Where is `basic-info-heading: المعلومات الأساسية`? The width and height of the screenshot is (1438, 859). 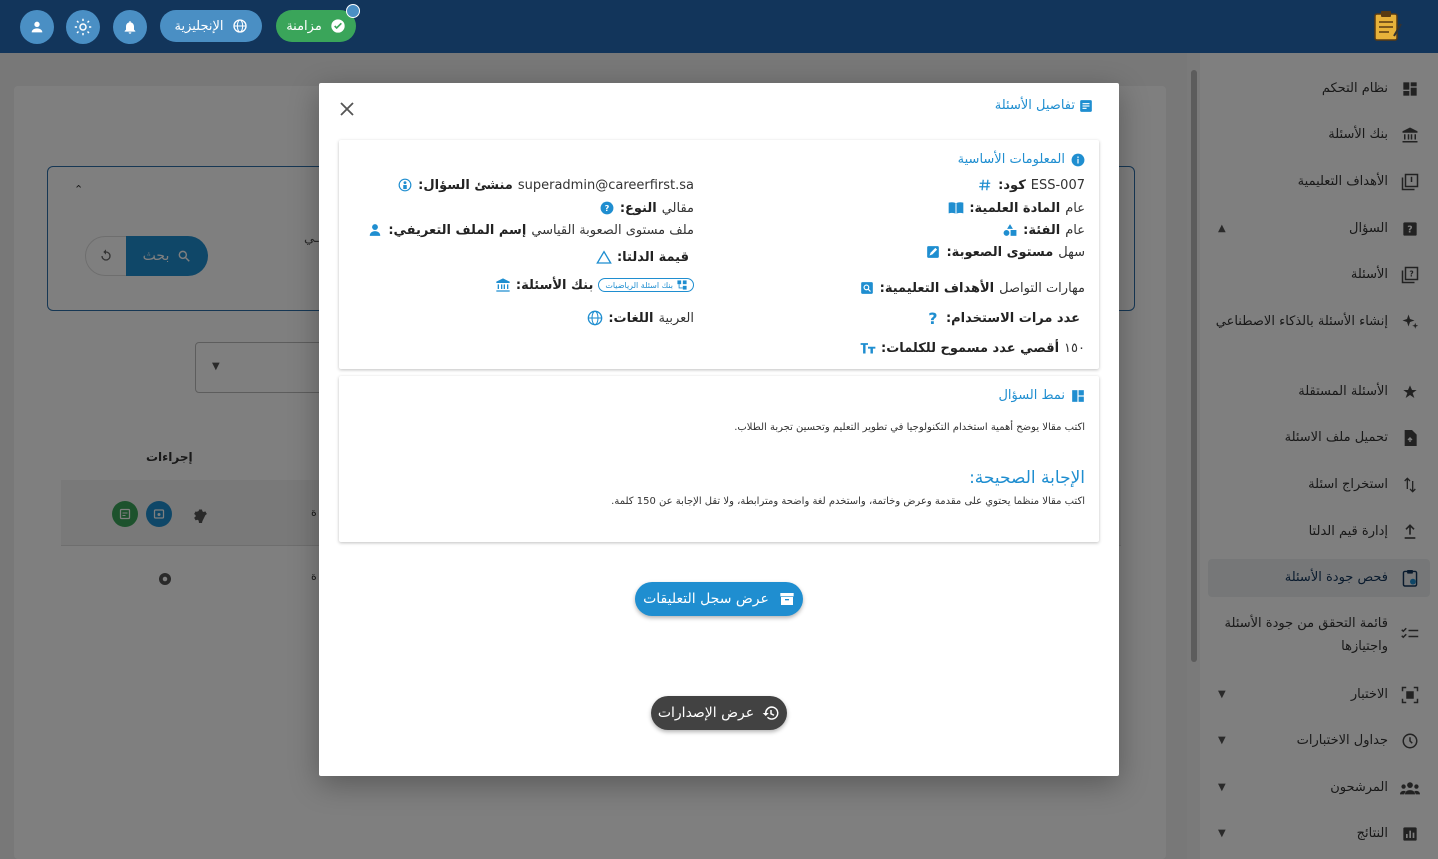
basic-info-heading: المعلومات الأساسية is located at coordinates (1021, 159).